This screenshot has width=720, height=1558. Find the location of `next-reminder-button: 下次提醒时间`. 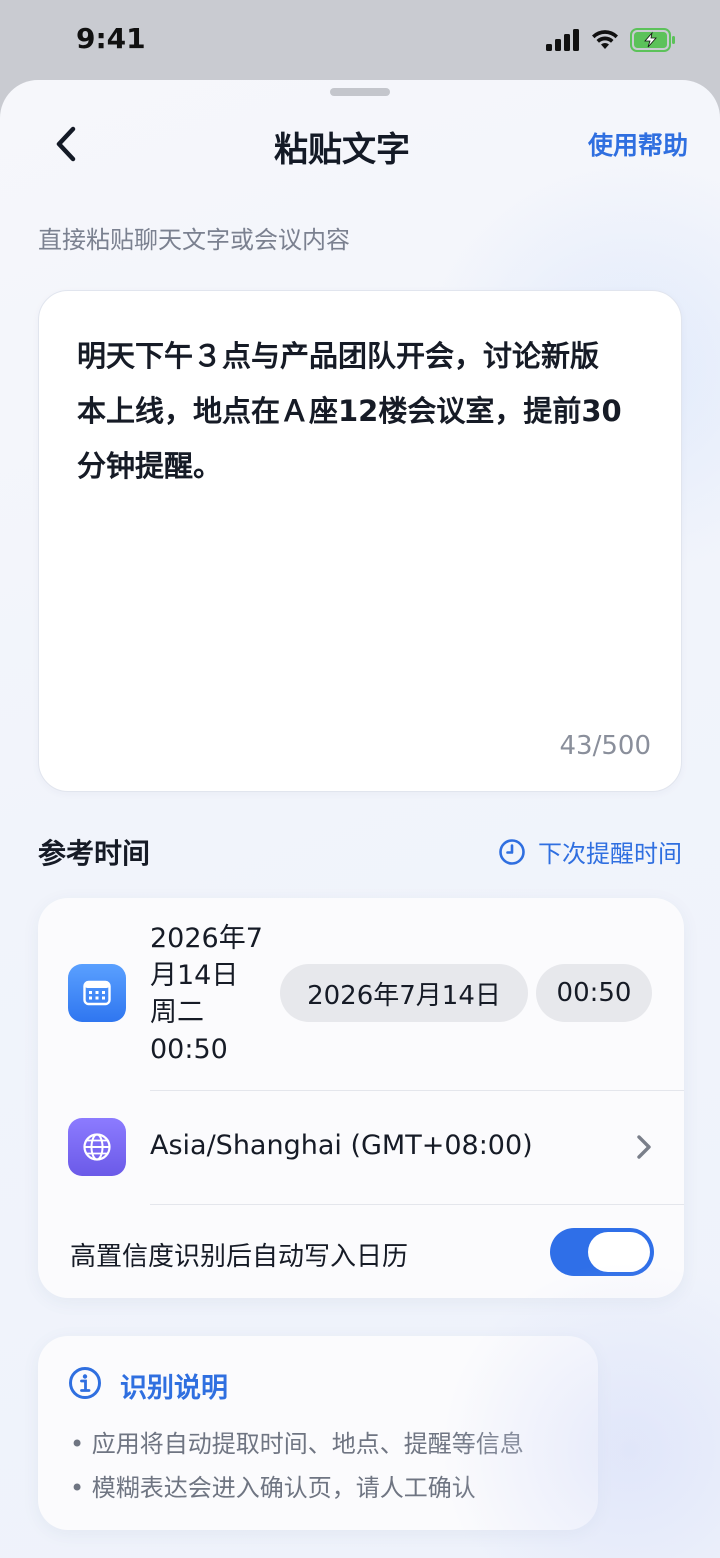

next-reminder-button: 下次提醒时间 is located at coordinates (590, 851).